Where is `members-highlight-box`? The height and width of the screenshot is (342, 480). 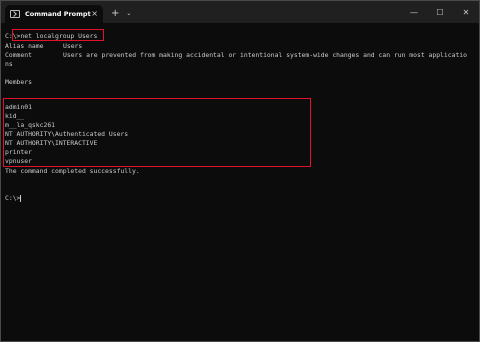 members-highlight-box is located at coordinates (157, 132).